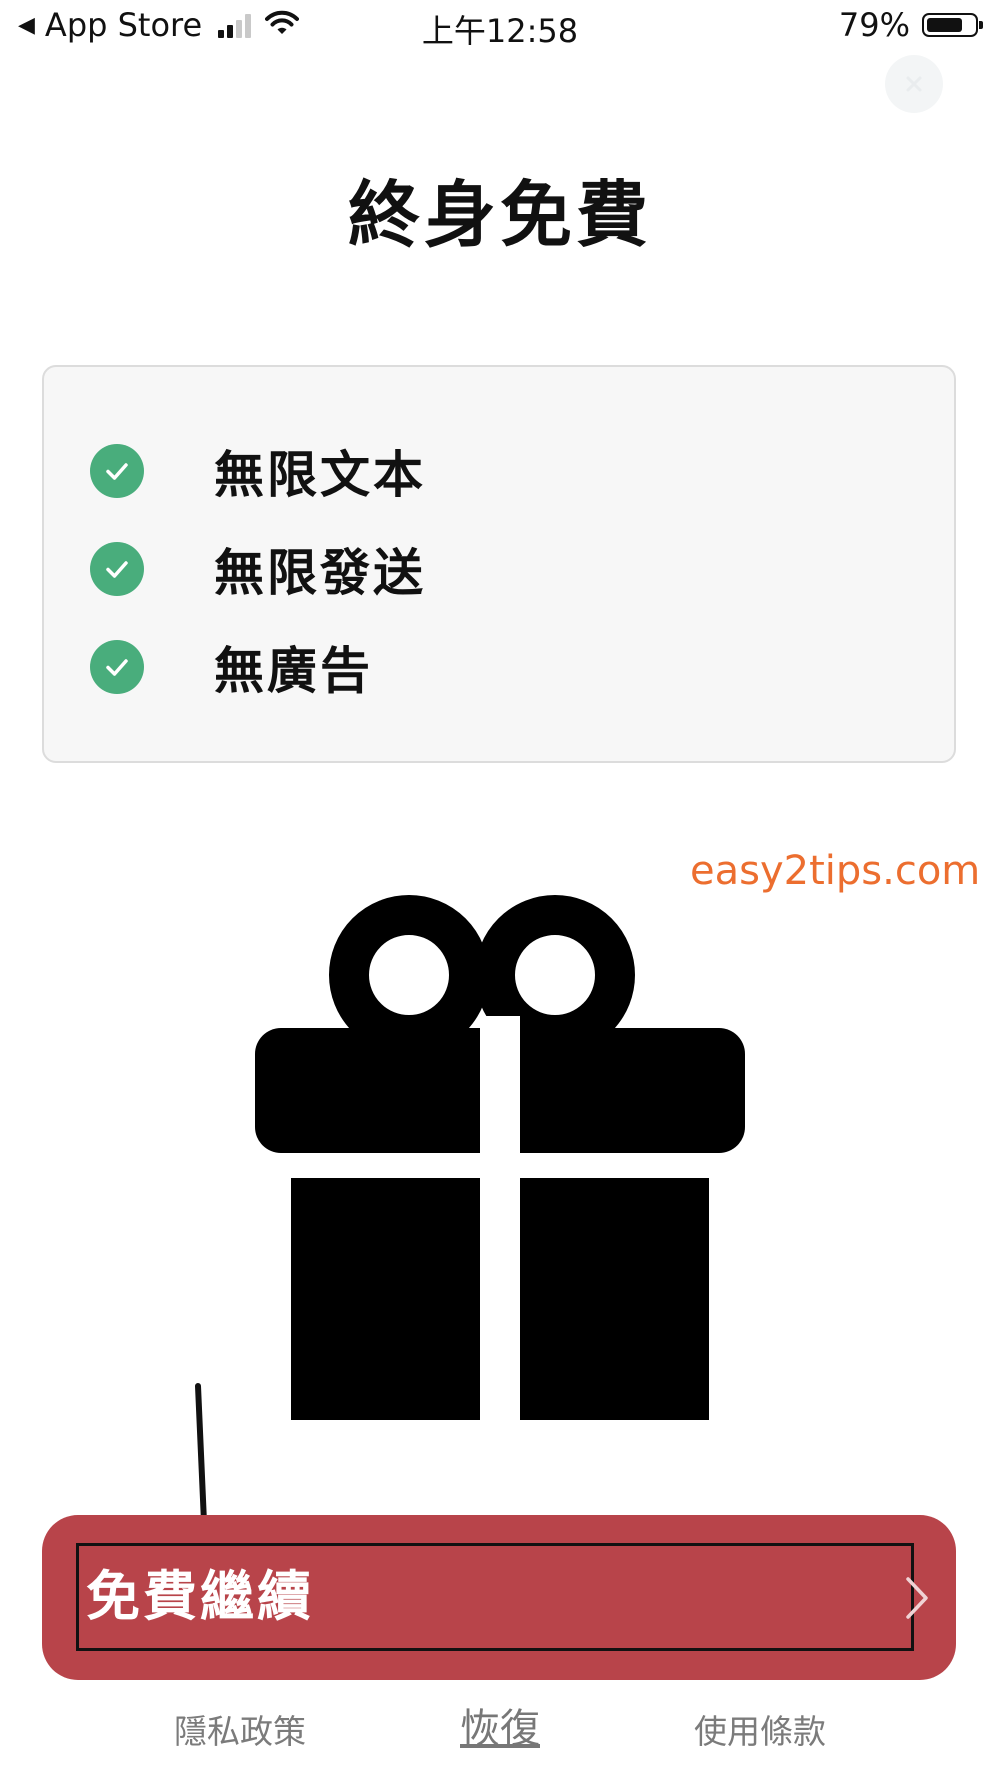 The height and width of the screenshot is (1779, 1000). I want to click on battery-fill, so click(944, 25).